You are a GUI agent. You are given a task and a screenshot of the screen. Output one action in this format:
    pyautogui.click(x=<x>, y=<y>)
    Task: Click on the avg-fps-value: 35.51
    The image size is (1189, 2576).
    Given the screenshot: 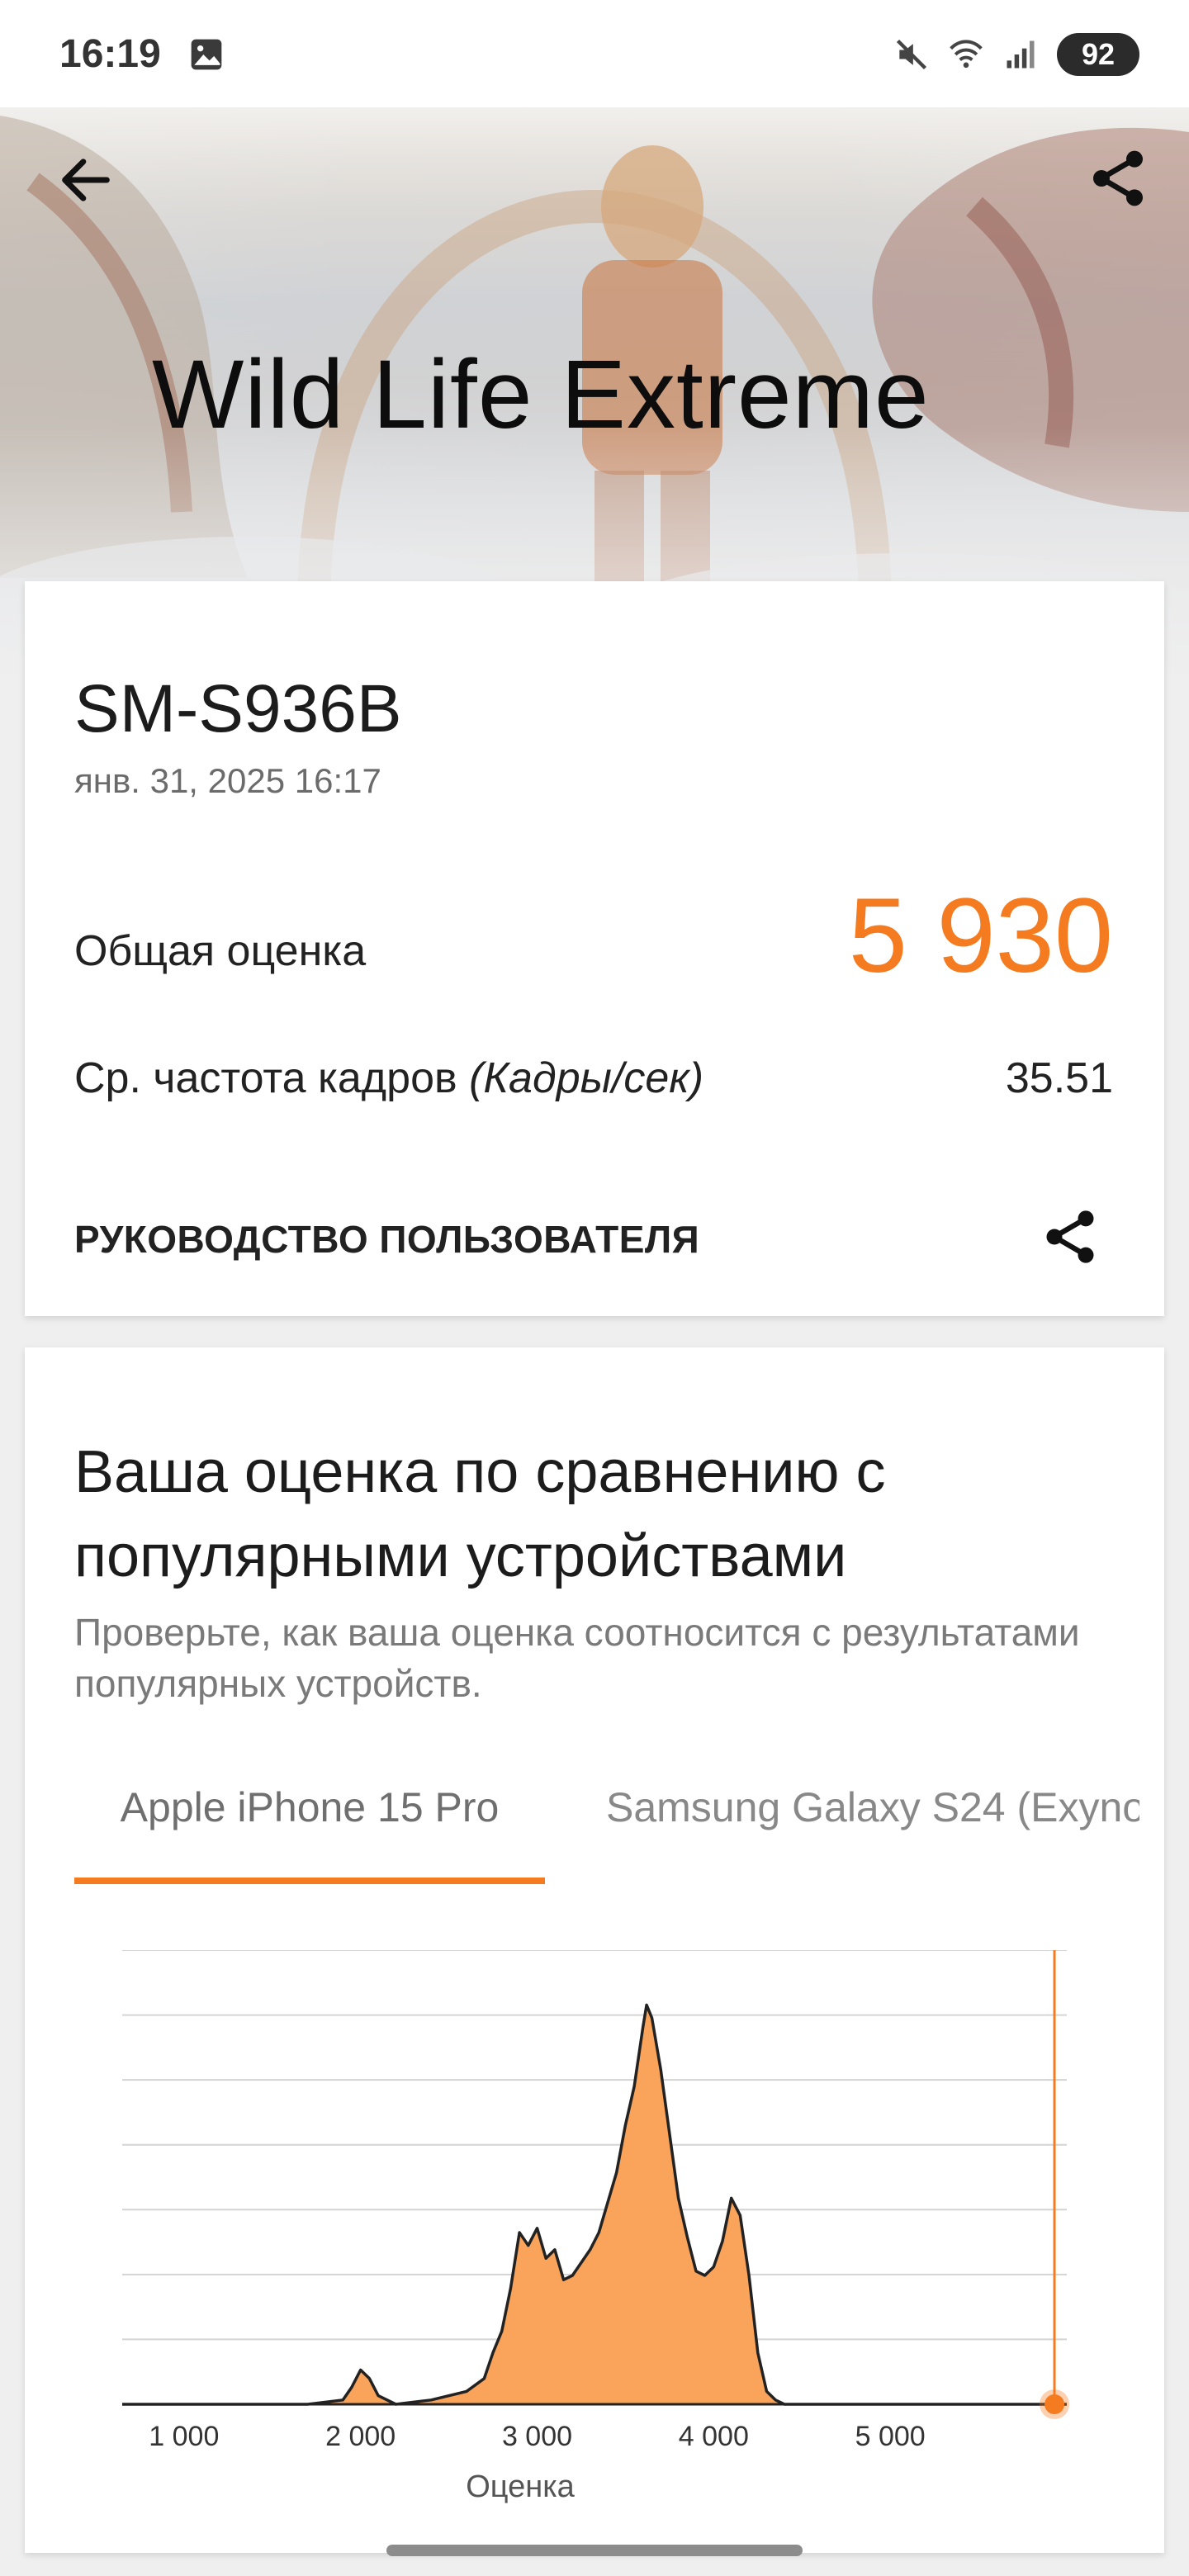 What is the action you would take?
    pyautogui.click(x=1059, y=1078)
    